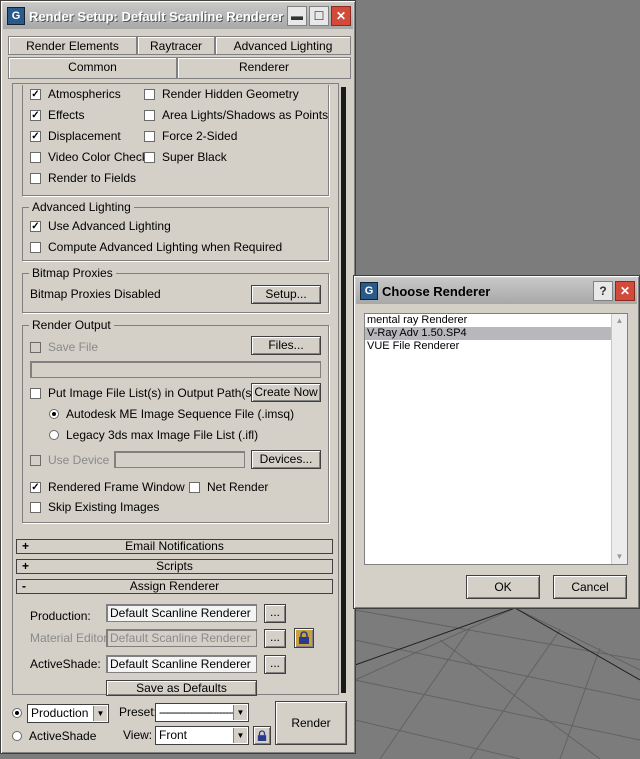 This screenshot has width=640, height=759. What do you see at coordinates (262, 735) in the screenshot?
I see `view-lock-icon` at bounding box center [262, 735].